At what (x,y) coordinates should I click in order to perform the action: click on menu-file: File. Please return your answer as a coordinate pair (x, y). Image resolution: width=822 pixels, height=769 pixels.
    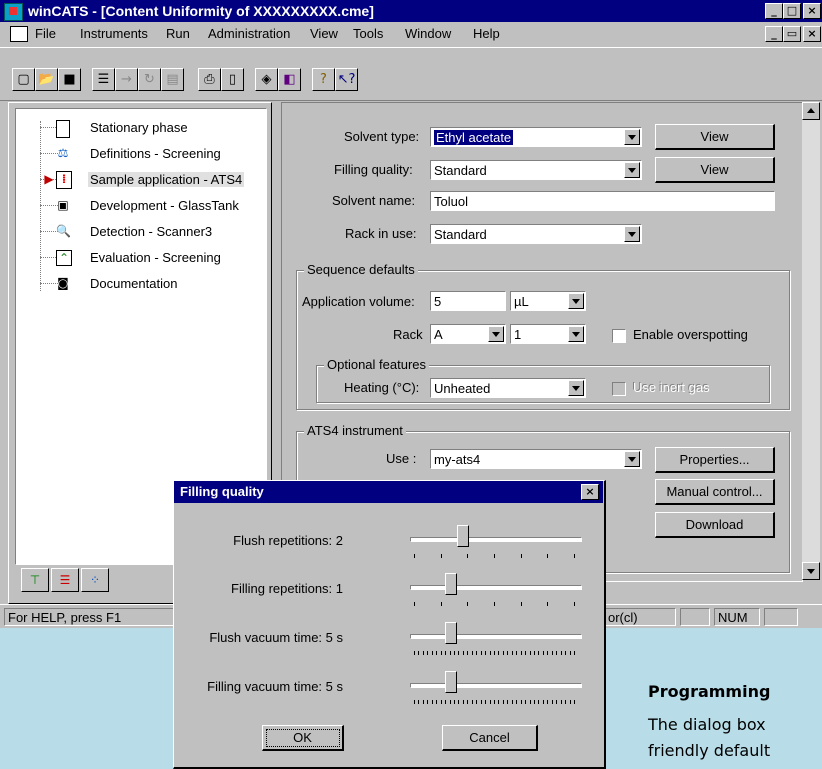
    Looking at the image, I should click on (45, 33).